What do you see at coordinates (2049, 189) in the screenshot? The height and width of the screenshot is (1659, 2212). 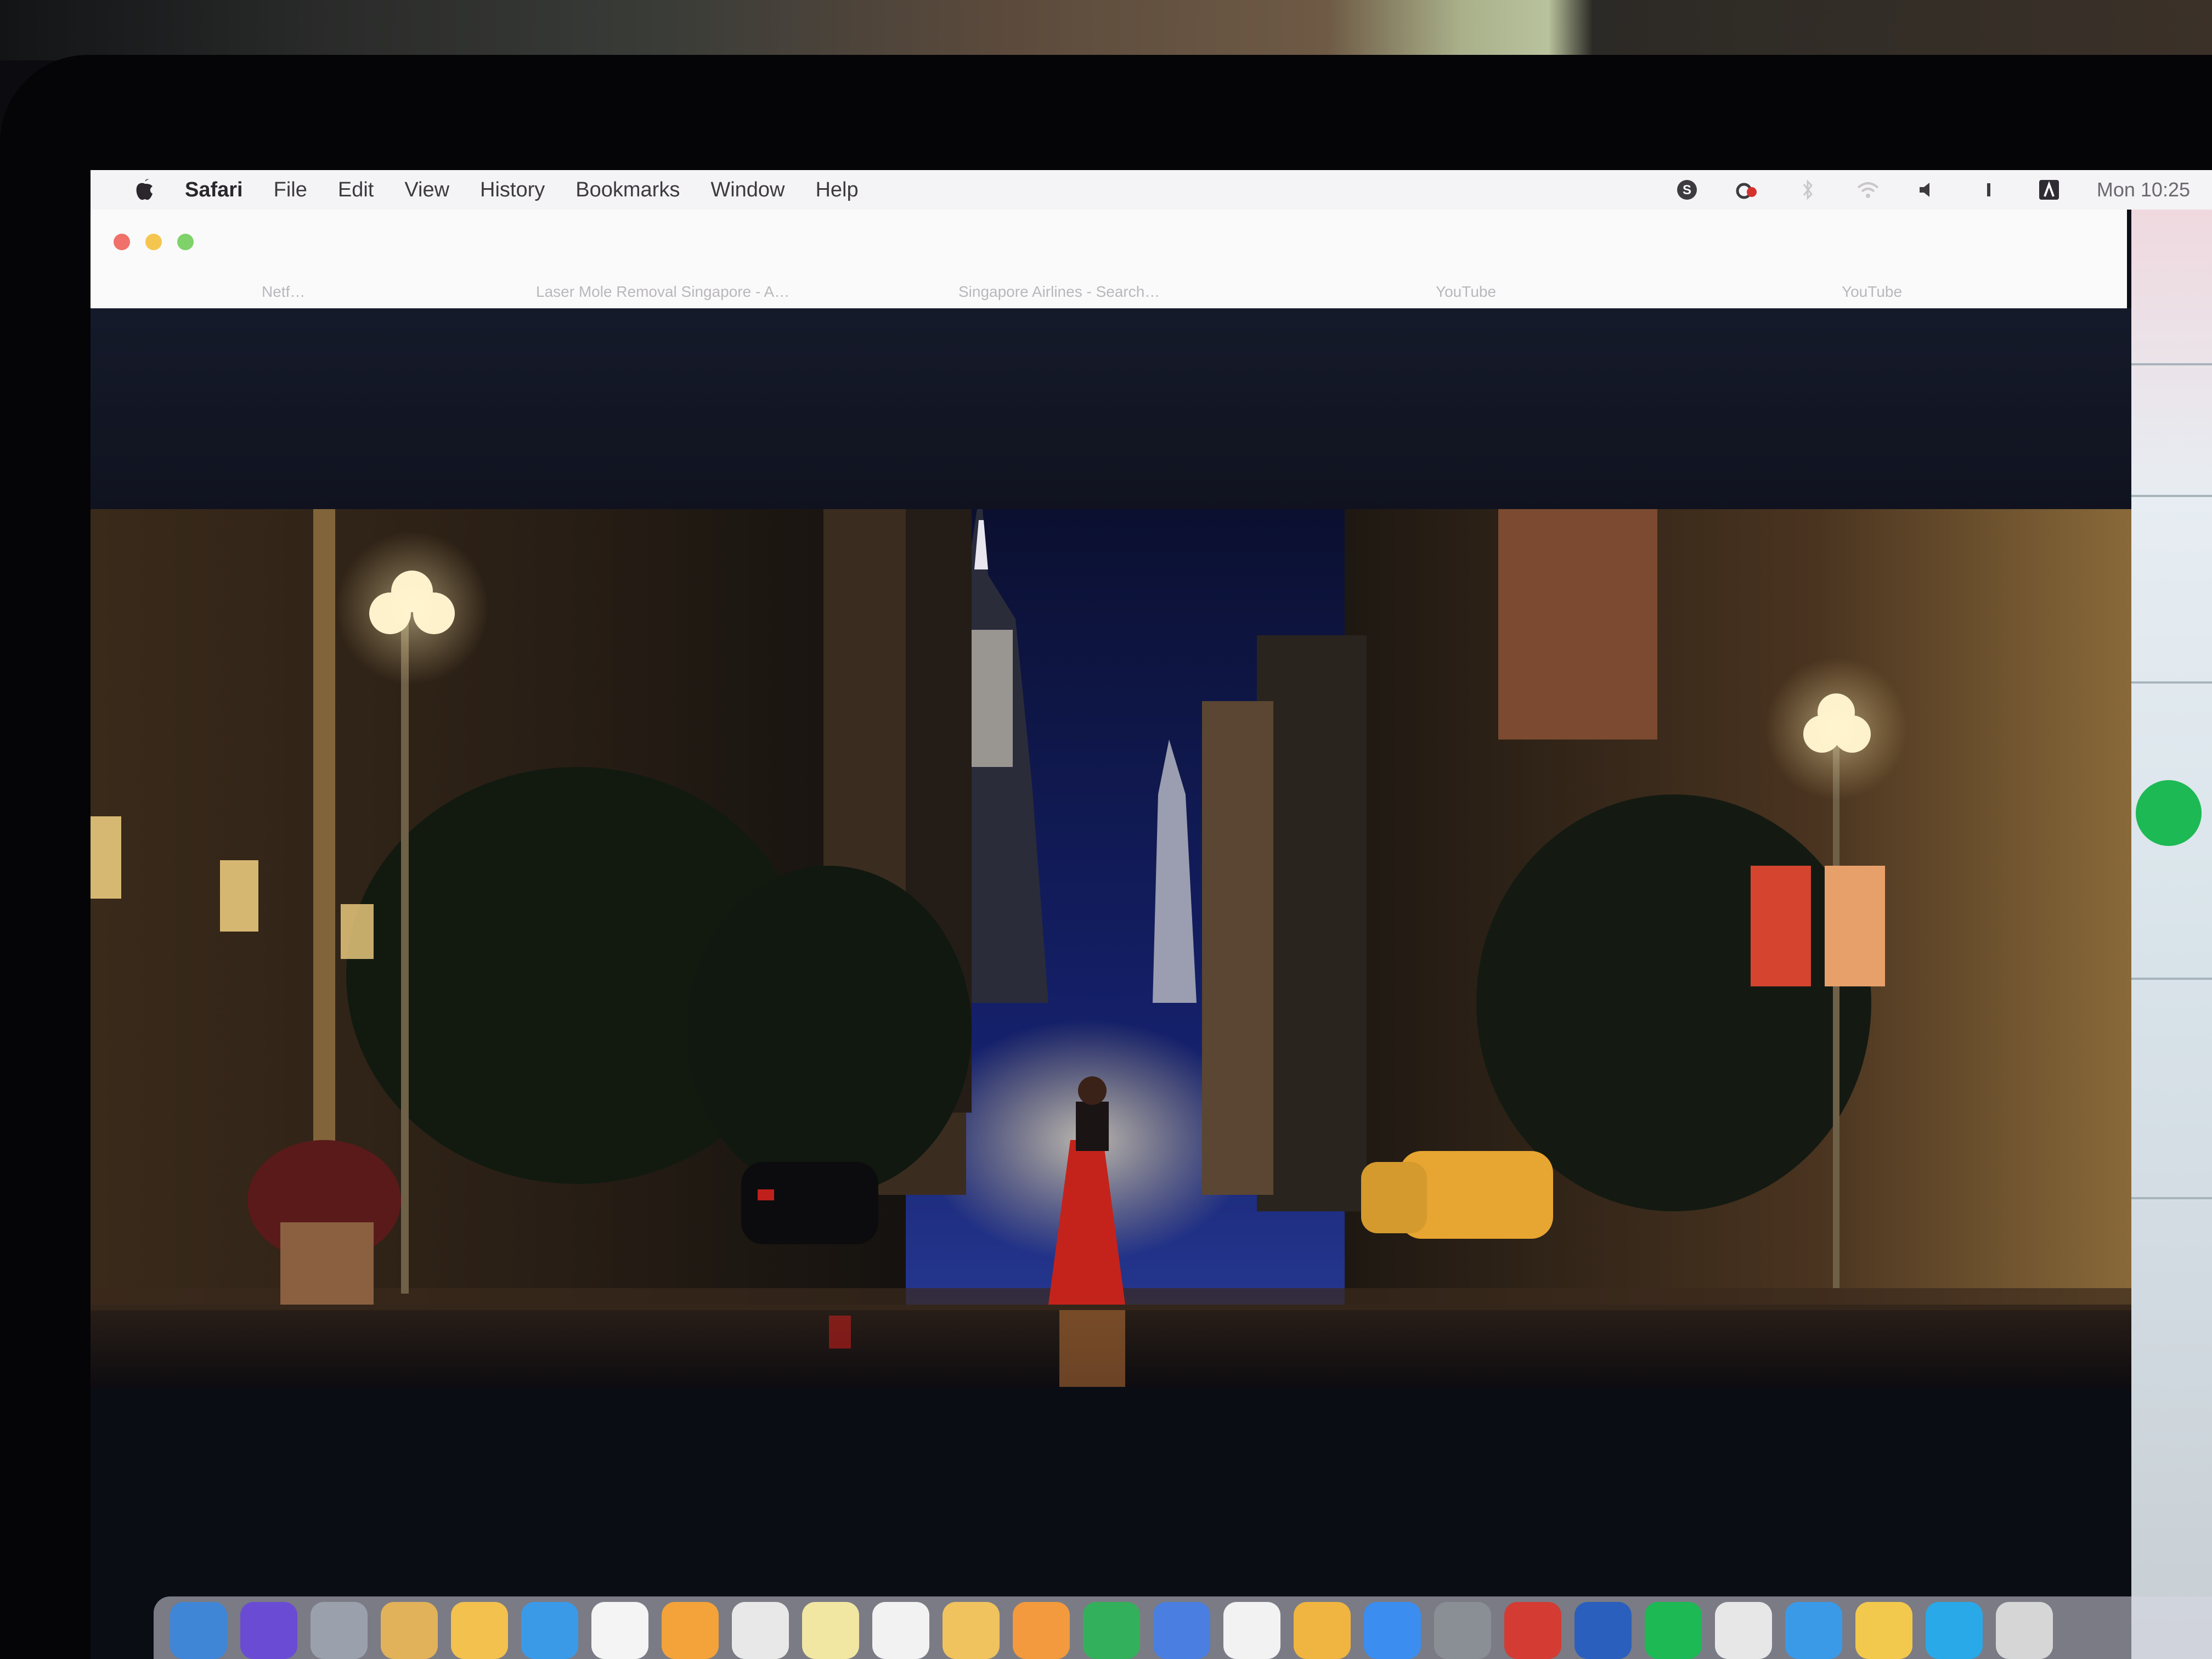 I see `user-icon` at bounding box center [2049, 189].